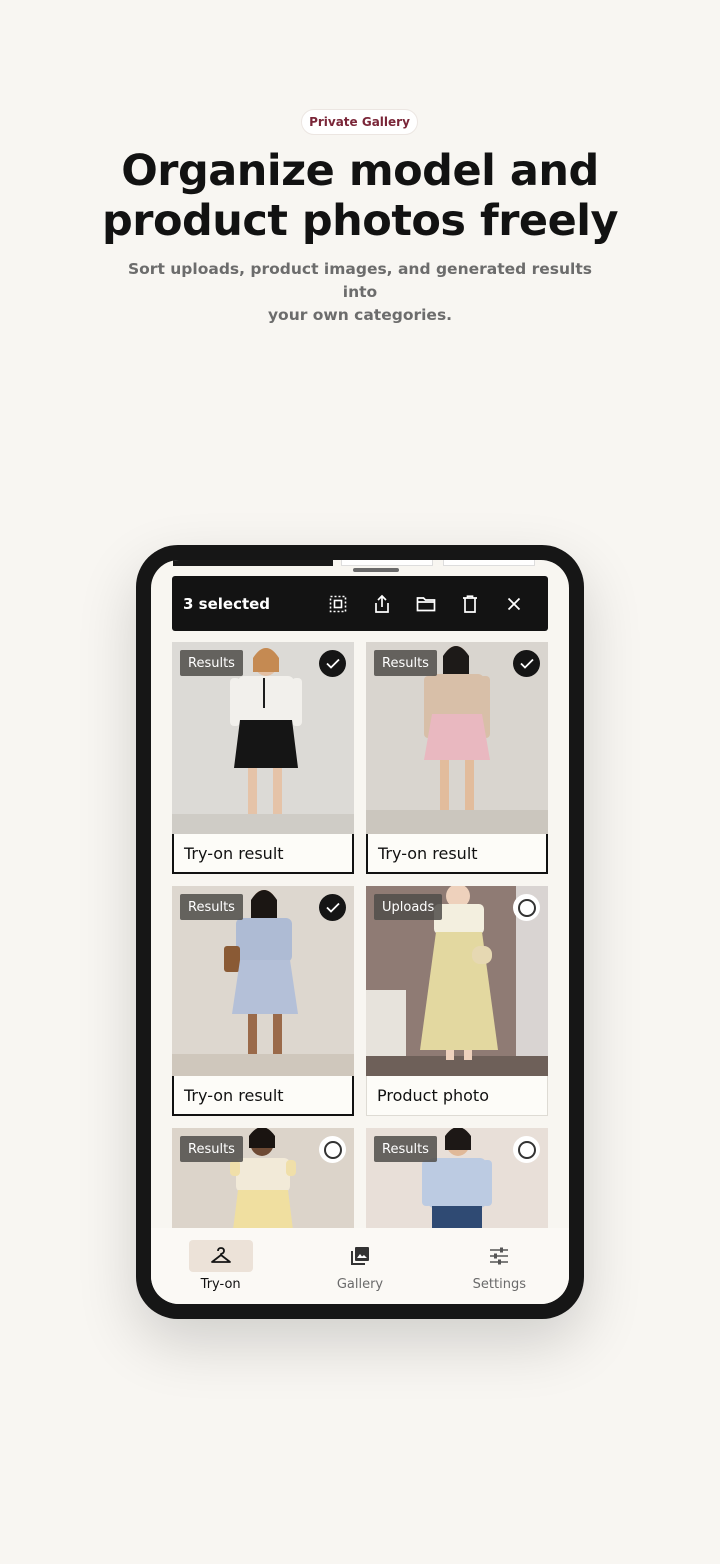 The image size is (720, 1564). I want to click on page-title: Organize model and product photos freely, so click(360, 196).